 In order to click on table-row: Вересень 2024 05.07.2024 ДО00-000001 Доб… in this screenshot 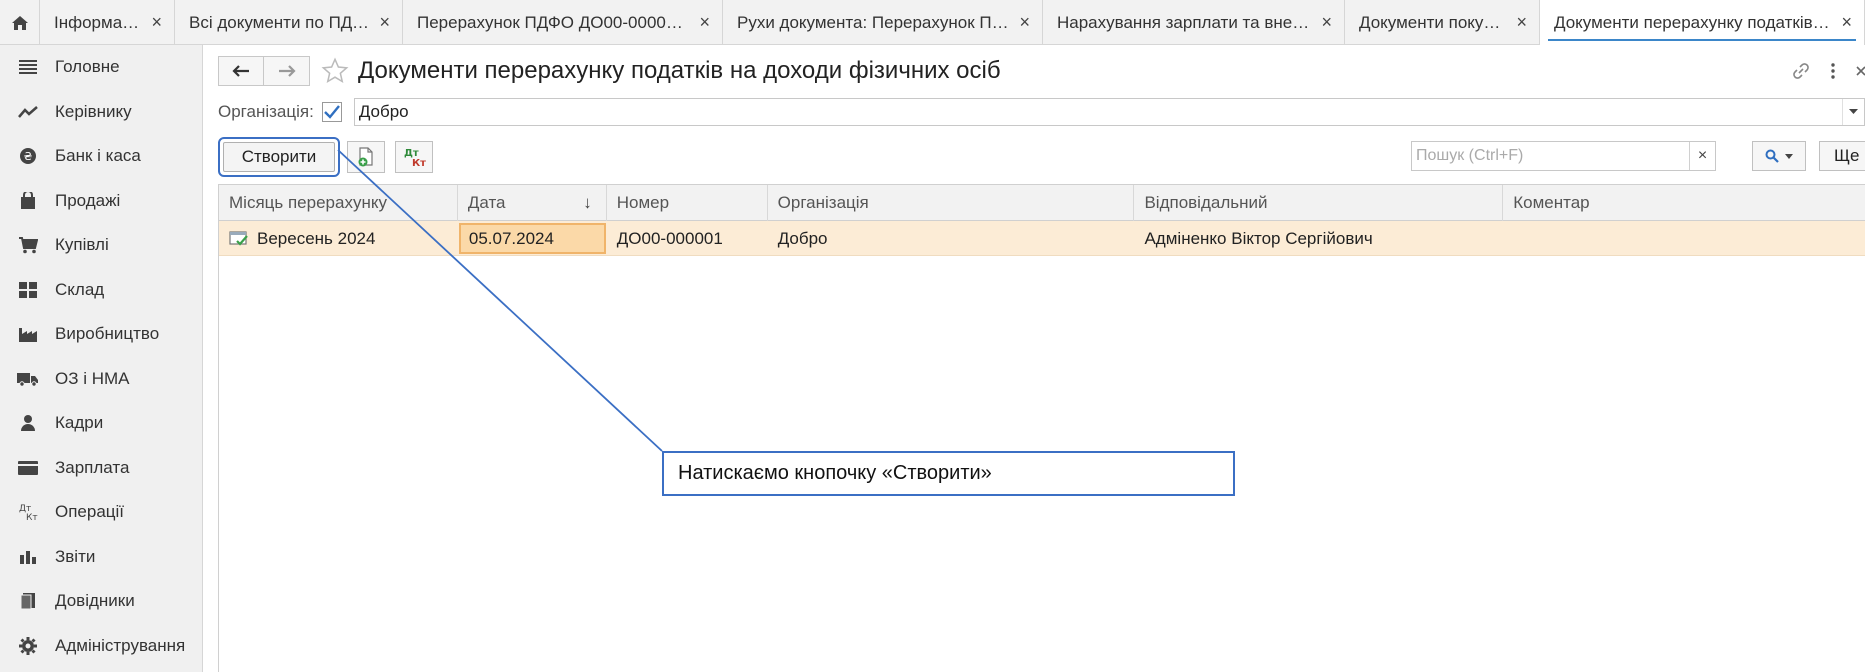, I will do `click(1042, 238)`.